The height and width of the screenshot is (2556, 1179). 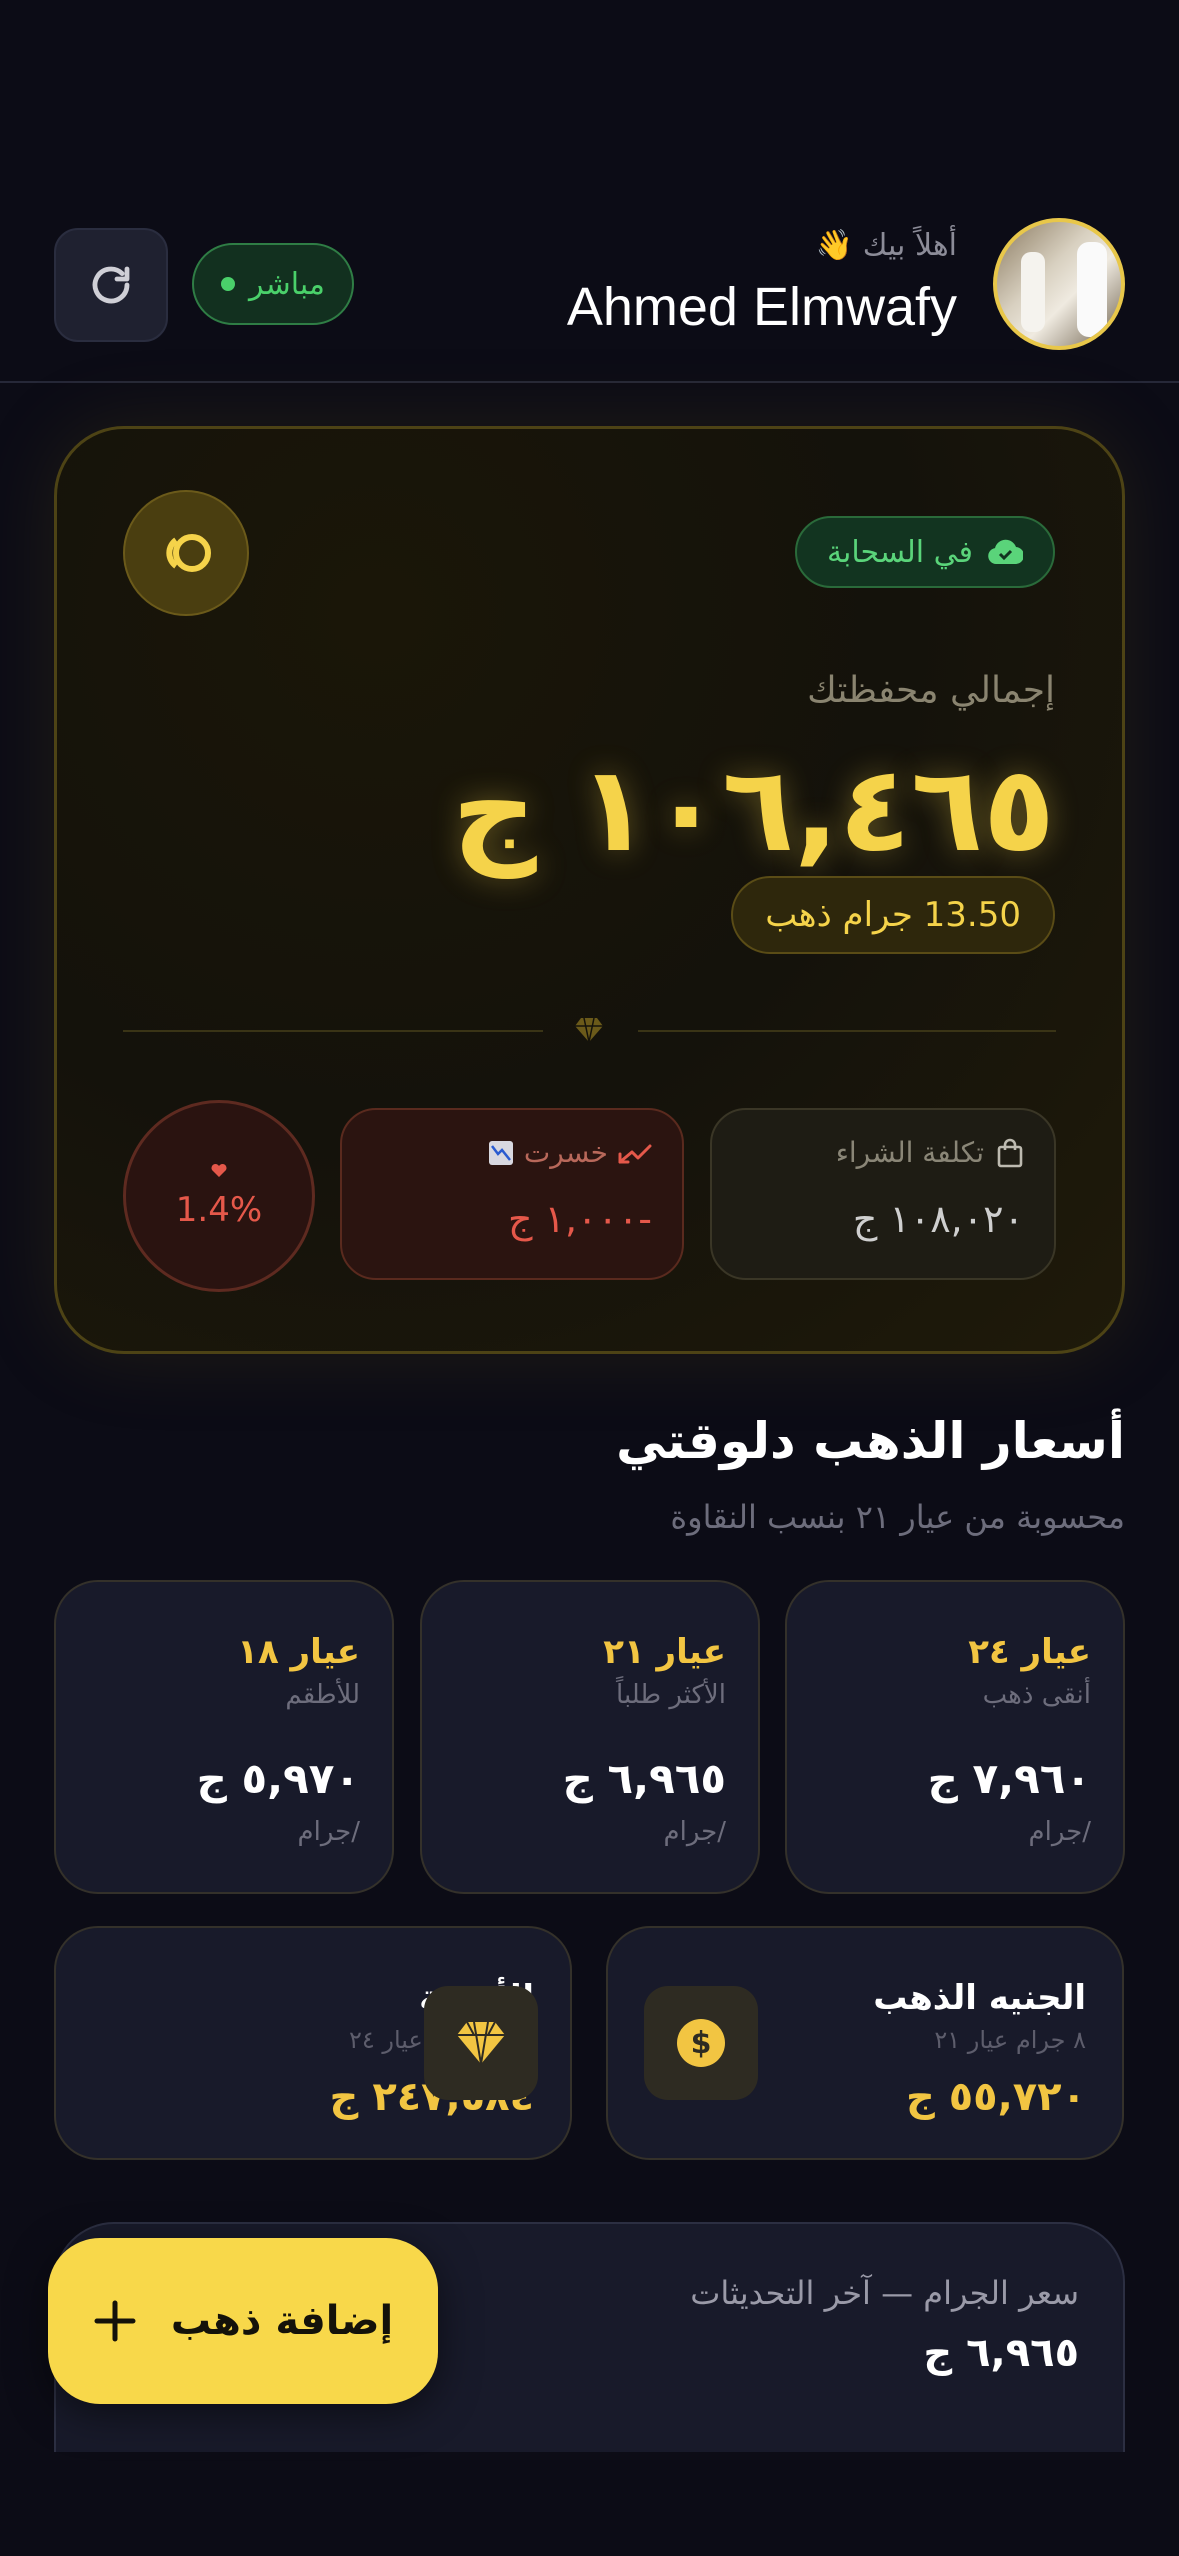 What do you see at coordinates (115, 2321) in the screenshot?
I see `plus-icon` at bounding box center [115, 2321].